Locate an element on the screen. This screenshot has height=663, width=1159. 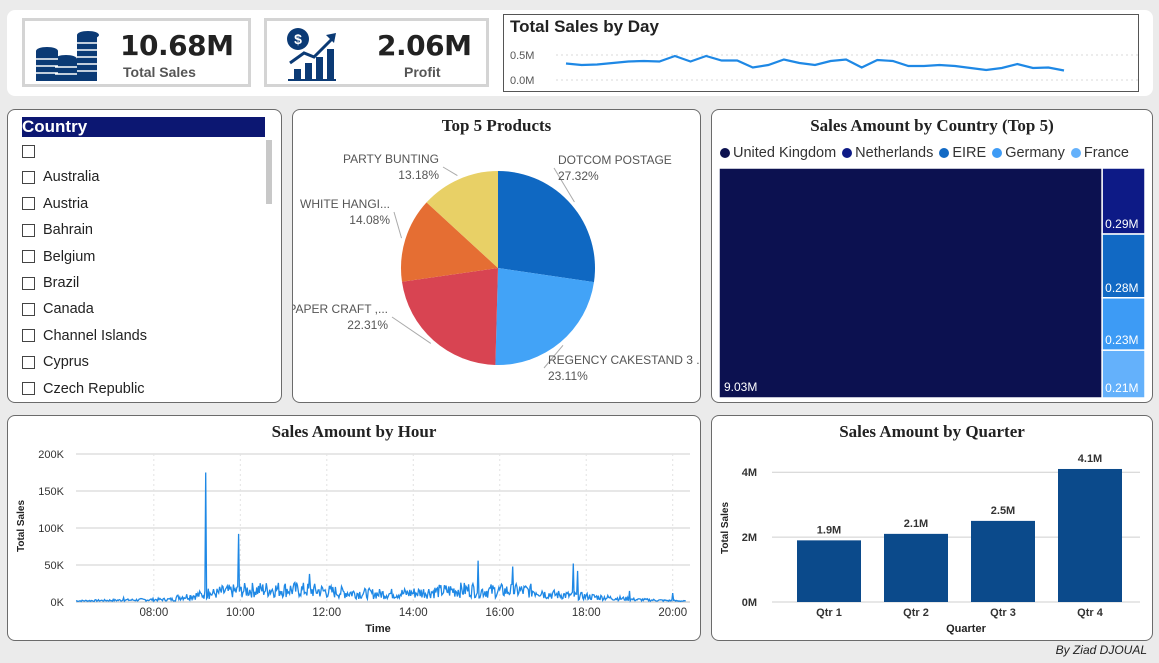
slicer-item-label: Cyprus is located at coordinates (66, 362).